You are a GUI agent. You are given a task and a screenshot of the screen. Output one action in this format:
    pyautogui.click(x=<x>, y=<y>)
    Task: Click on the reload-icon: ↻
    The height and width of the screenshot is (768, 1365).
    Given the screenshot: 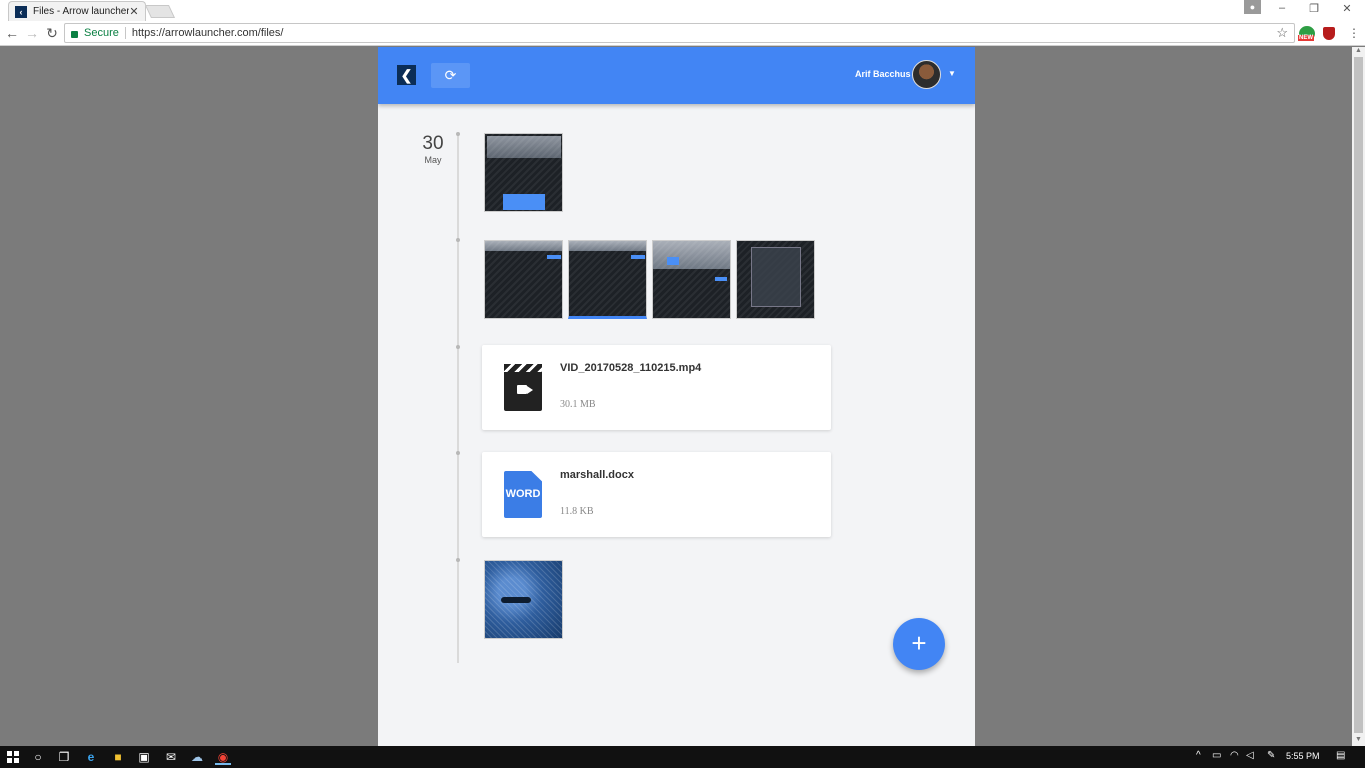 What is the action you would take?
    pyautogui.click(x=52, y=33)
    